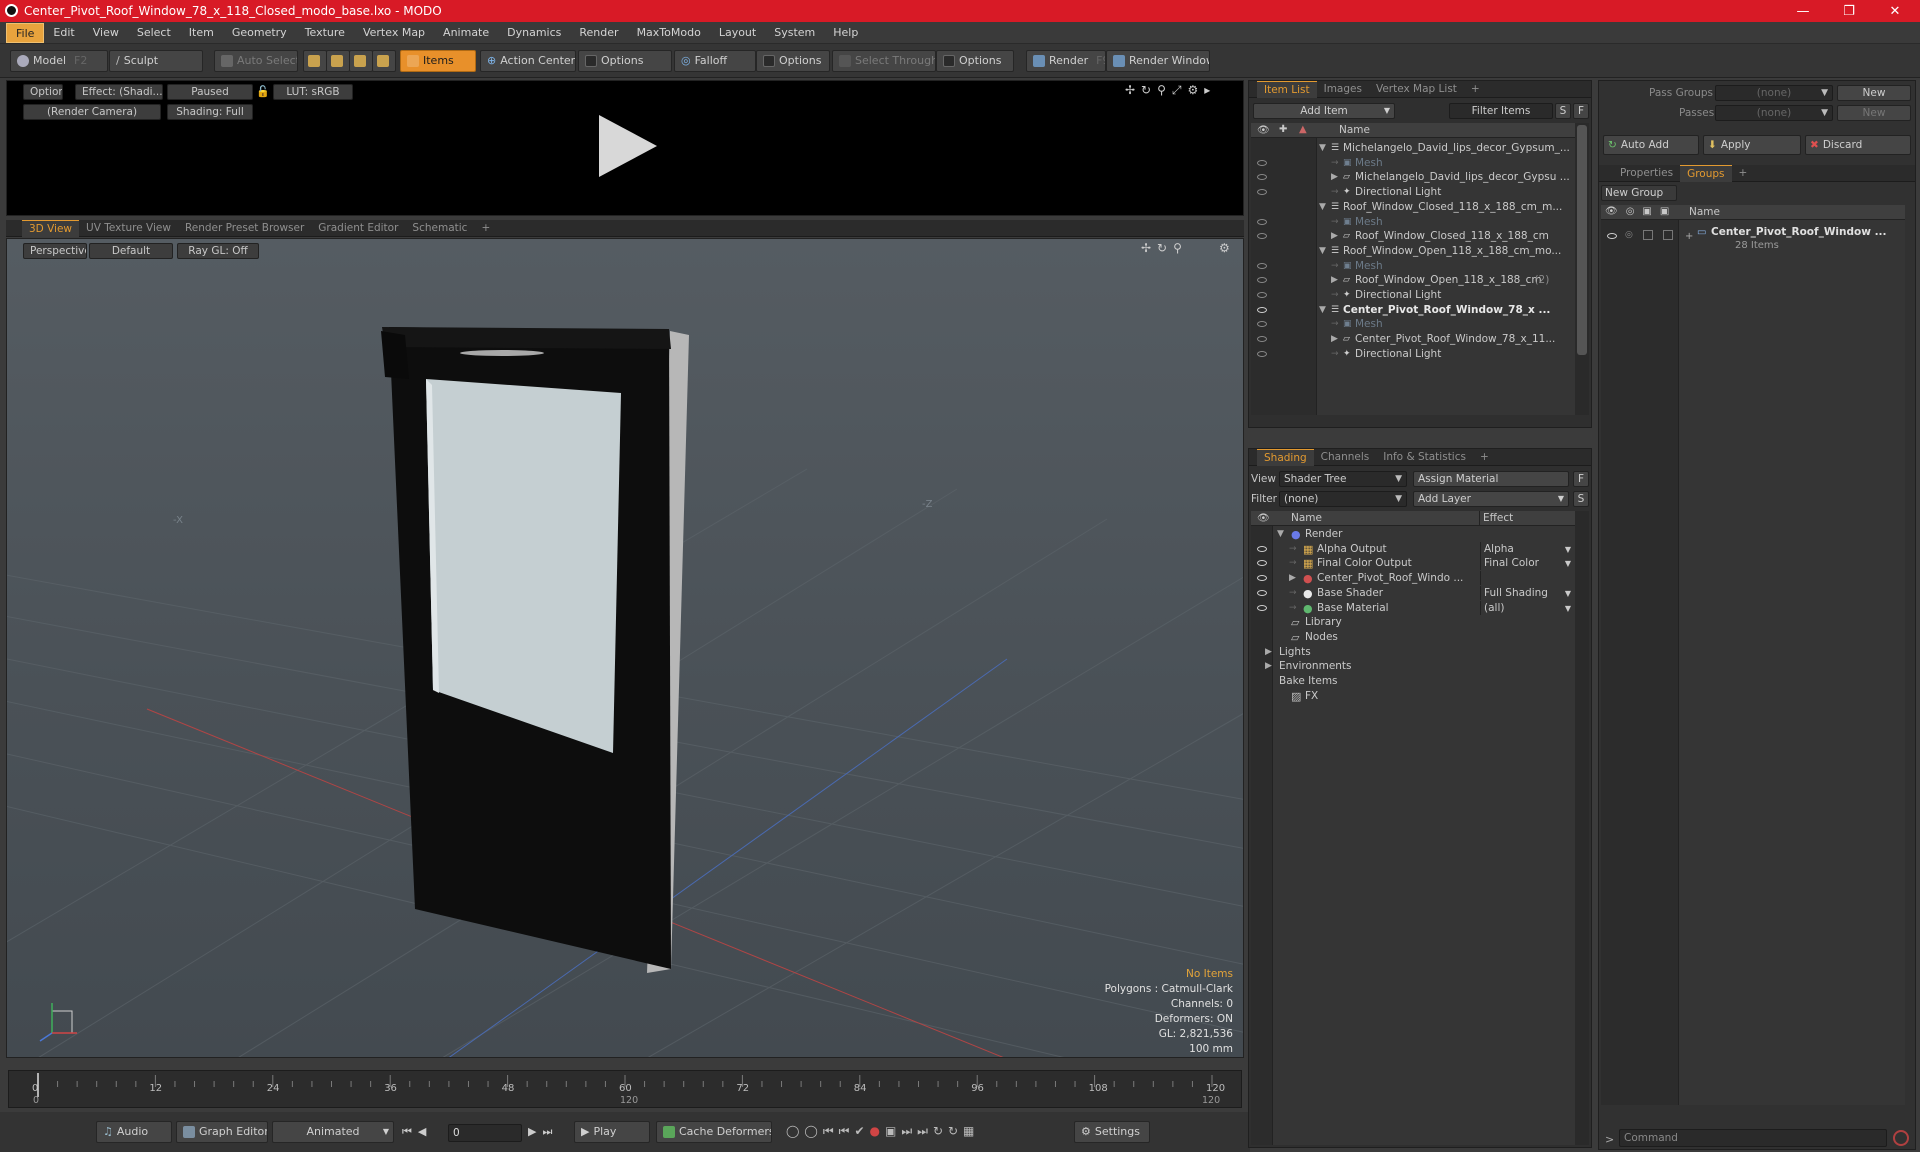  Describe the element at coordinates (737, 33) in the screenshot. I see `menu-layout: Layout` at that location.